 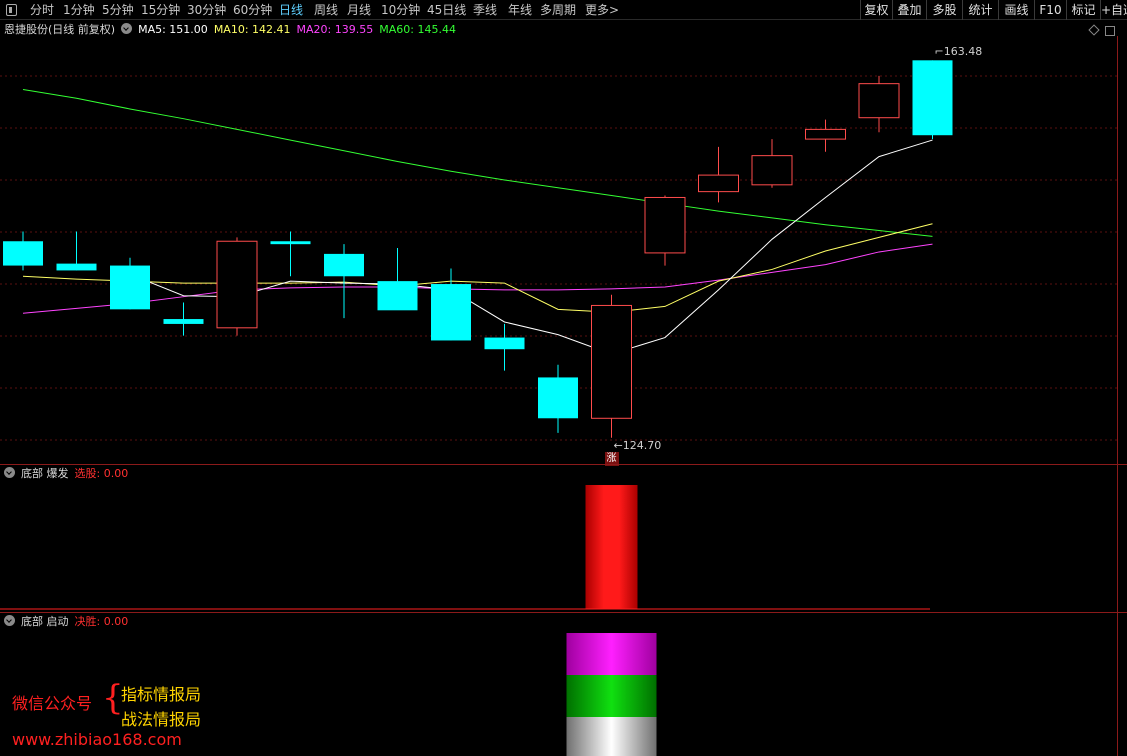 What do you see at coordinates (611, 547) in the screenshot?
I see `signal-bar` at bounding box center [611, 547].